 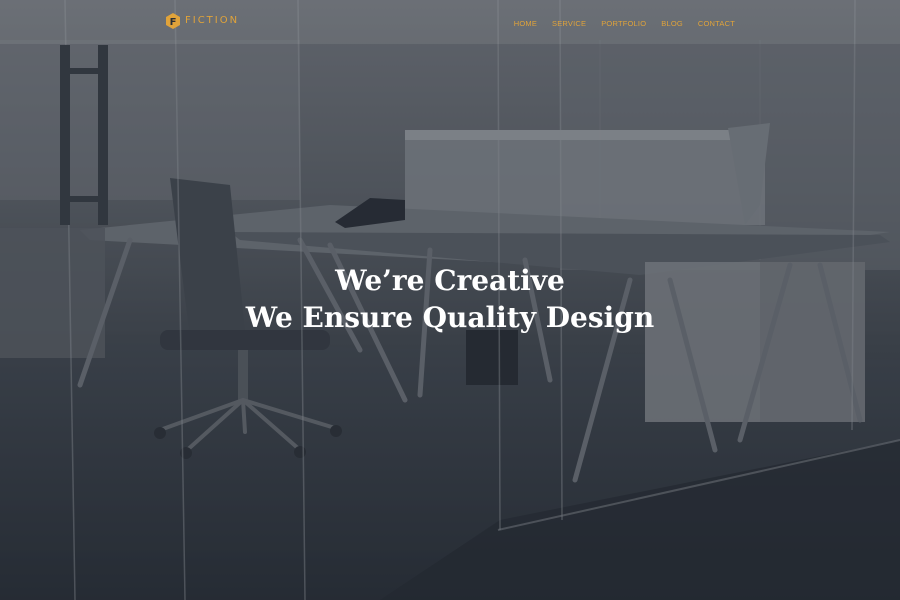 What do you see at coordinates (569, 23) in the screenshot?
I see `nav-item-service: SERVICE` at bounding box center [569, 23].